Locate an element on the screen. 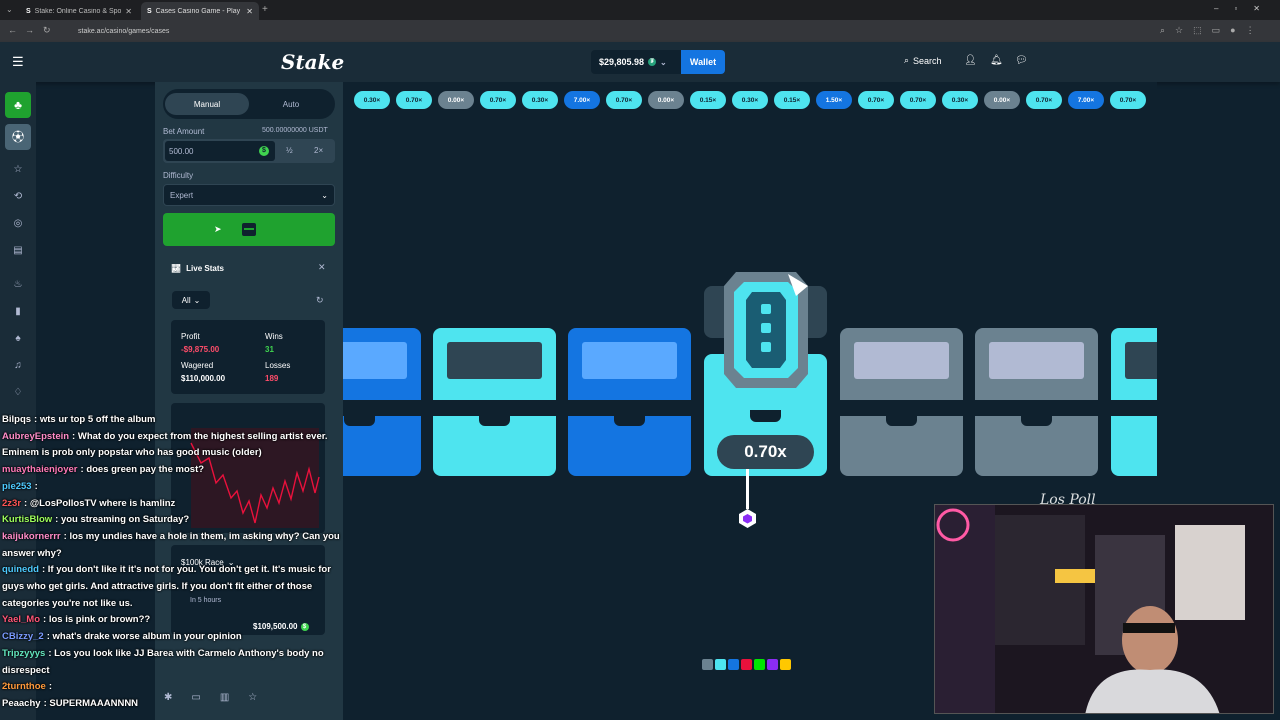 The height and width of the screenshot is (720, 1280). back-icon: ← is located at coordinates (12, 30).